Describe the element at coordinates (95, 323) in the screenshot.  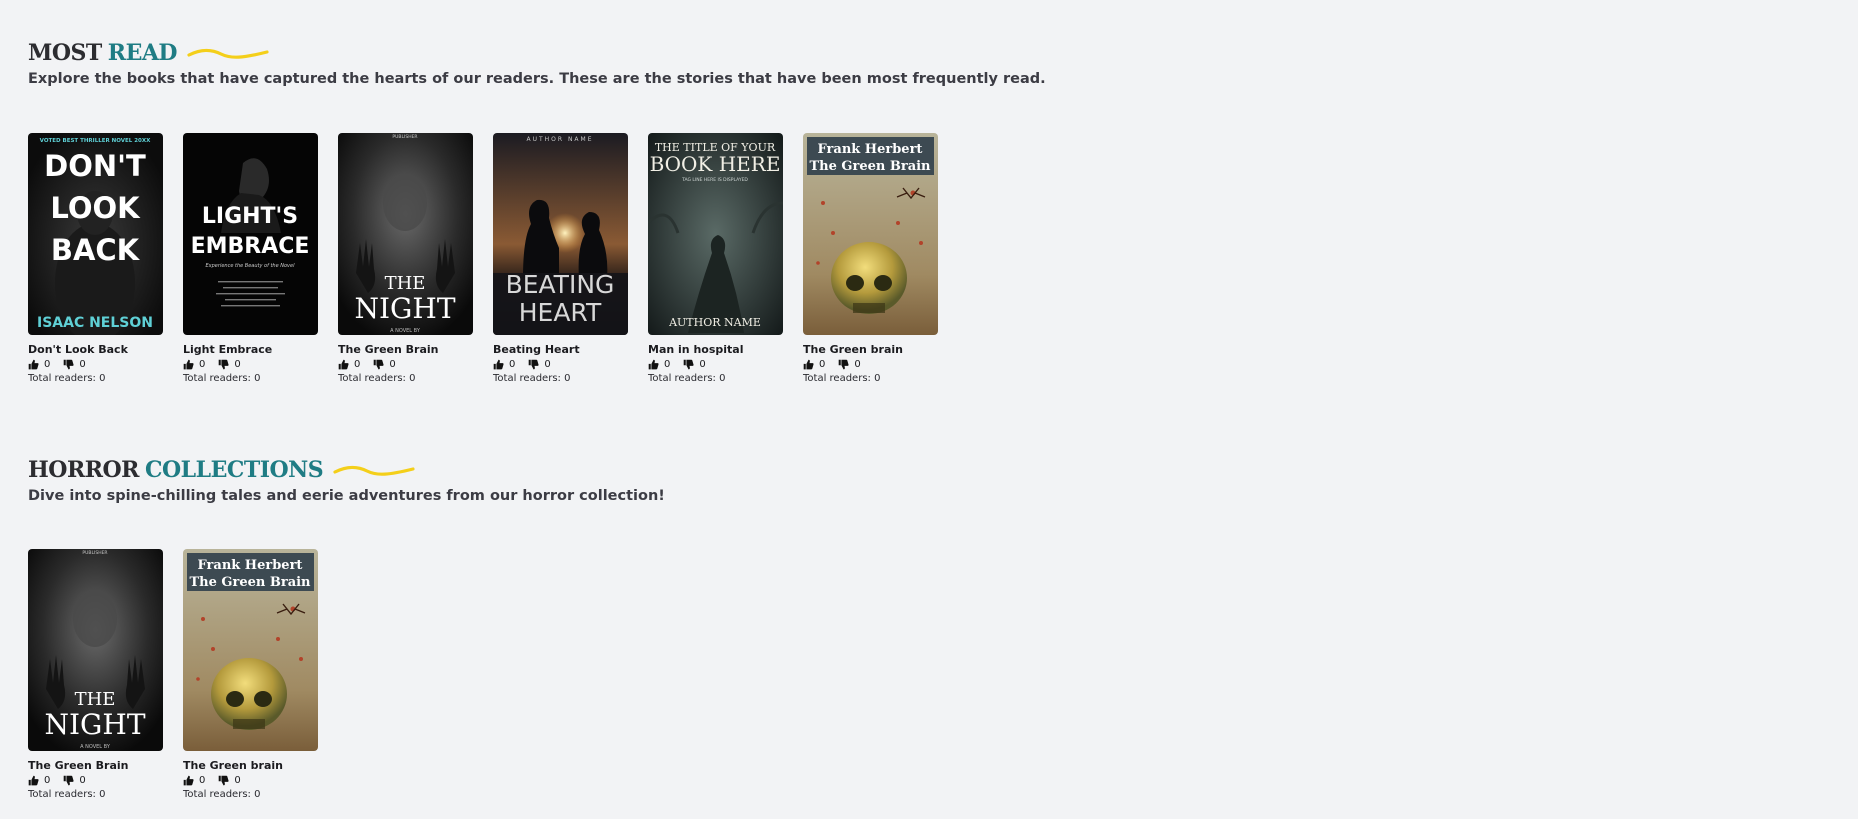
I see `svg-text: ISAAC NELSON` at that location.